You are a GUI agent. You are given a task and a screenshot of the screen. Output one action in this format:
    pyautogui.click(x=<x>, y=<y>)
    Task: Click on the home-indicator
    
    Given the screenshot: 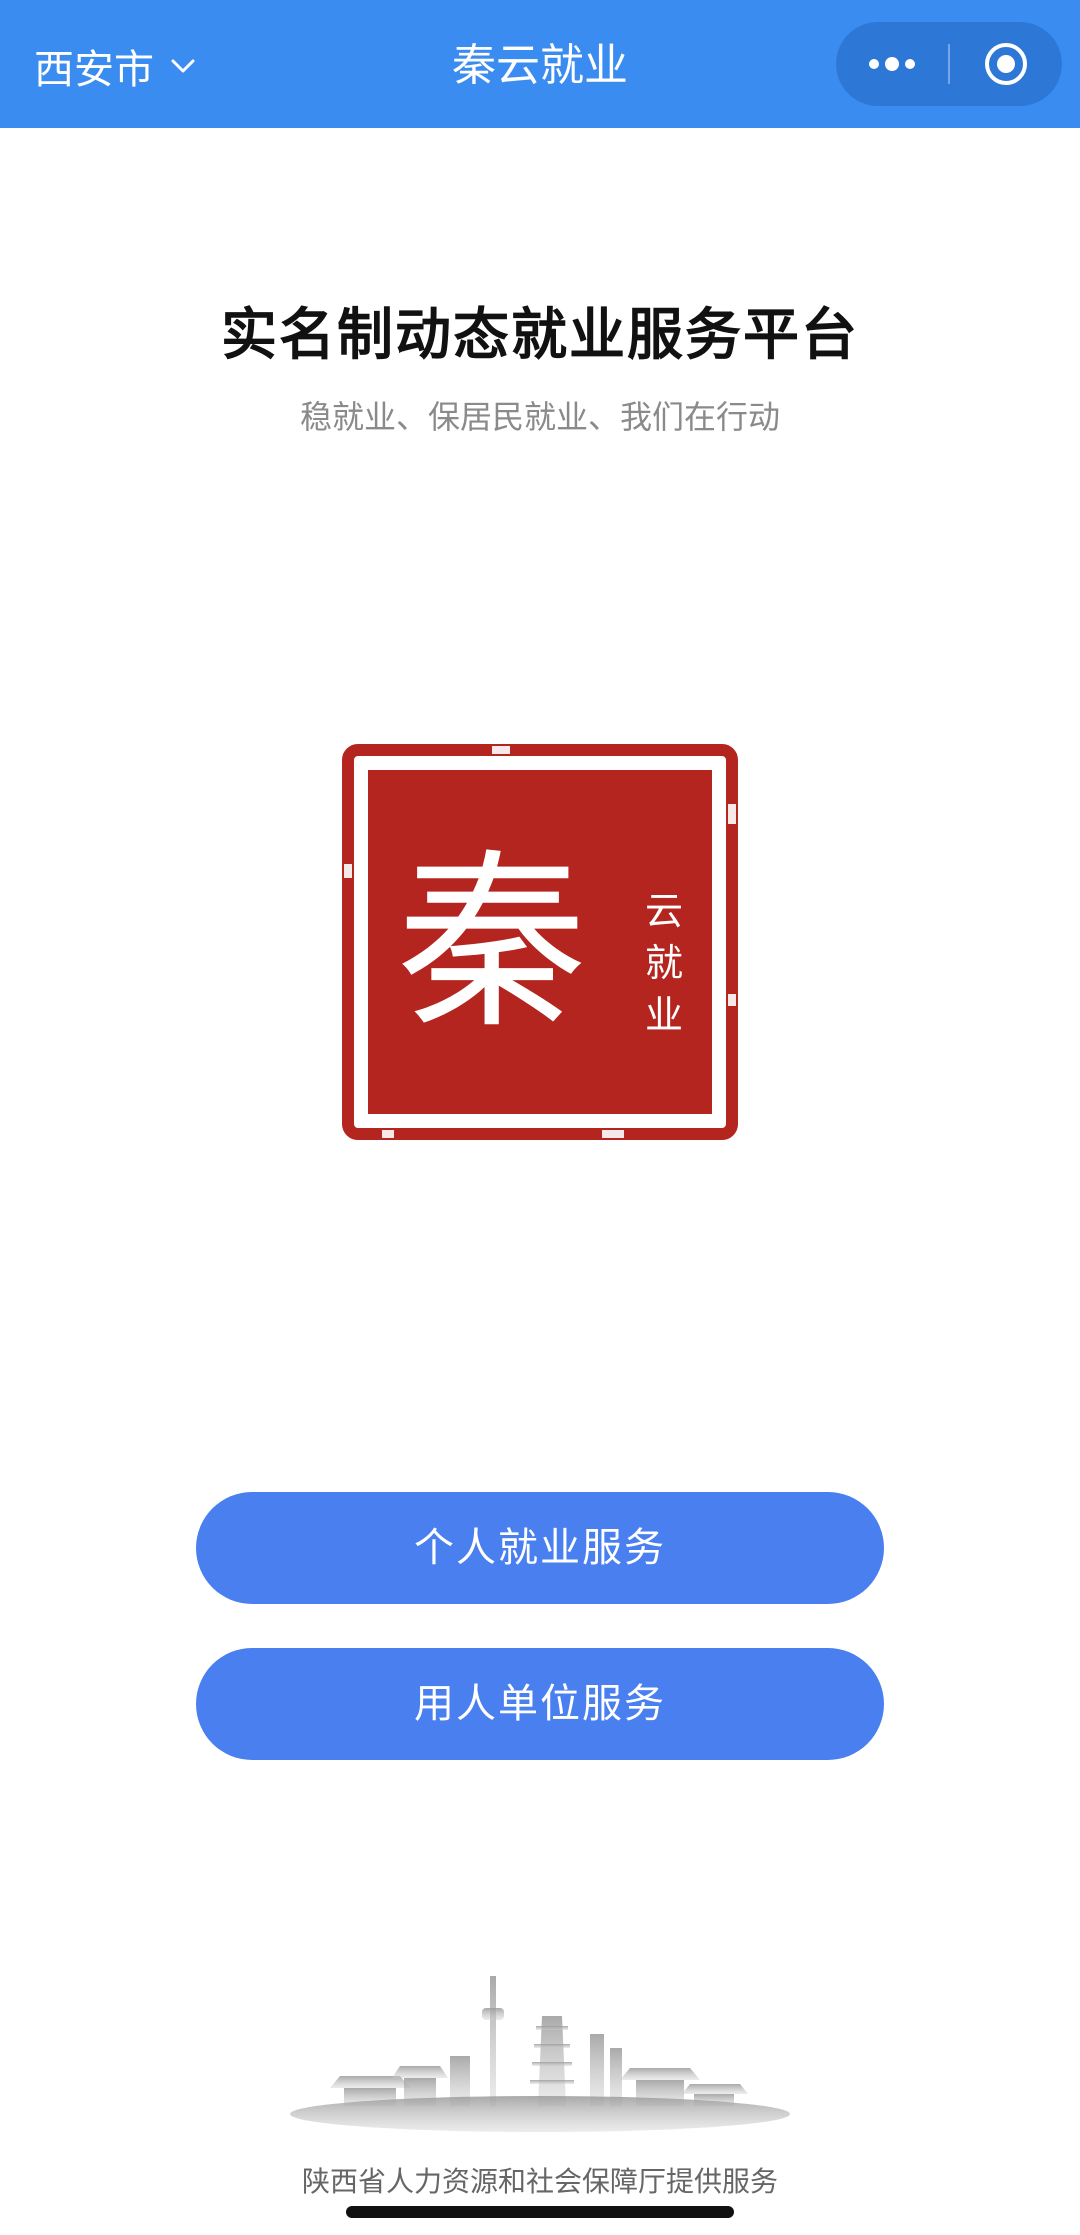 What is the action you would take?
    pyautogui.click(x=540, y=2212)
    